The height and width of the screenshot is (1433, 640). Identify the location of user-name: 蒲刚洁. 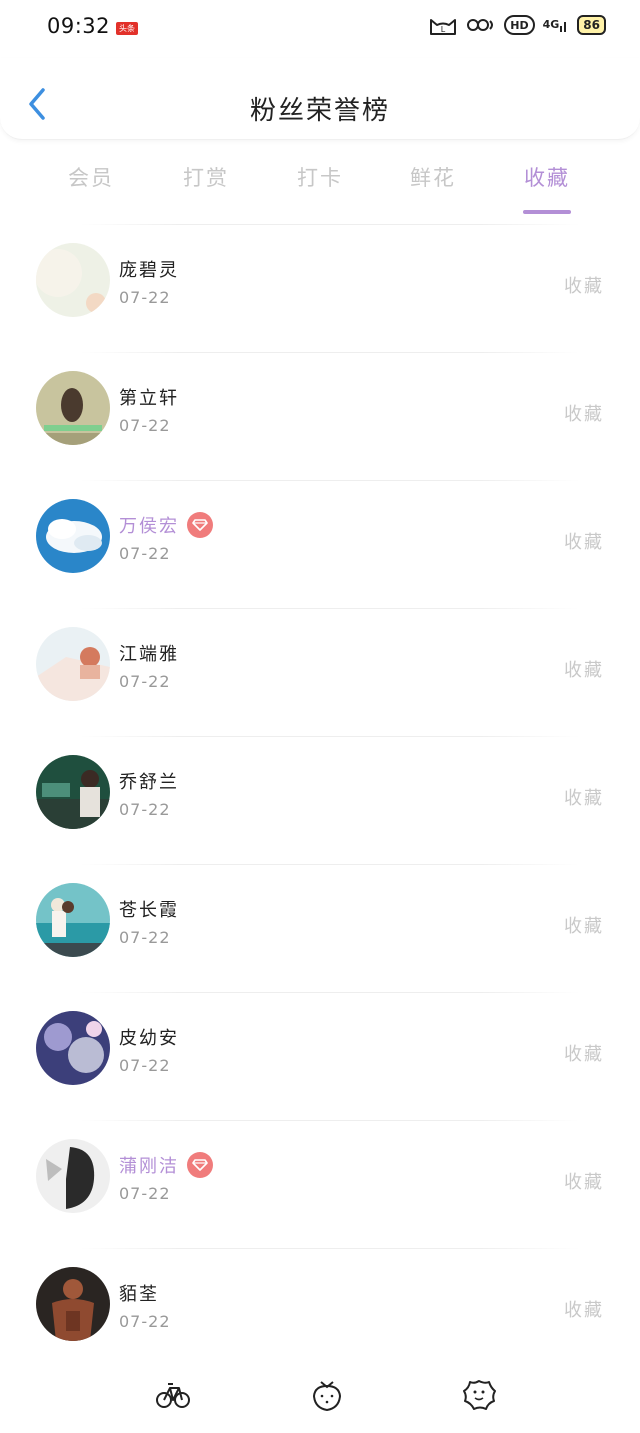
(149, 1166).